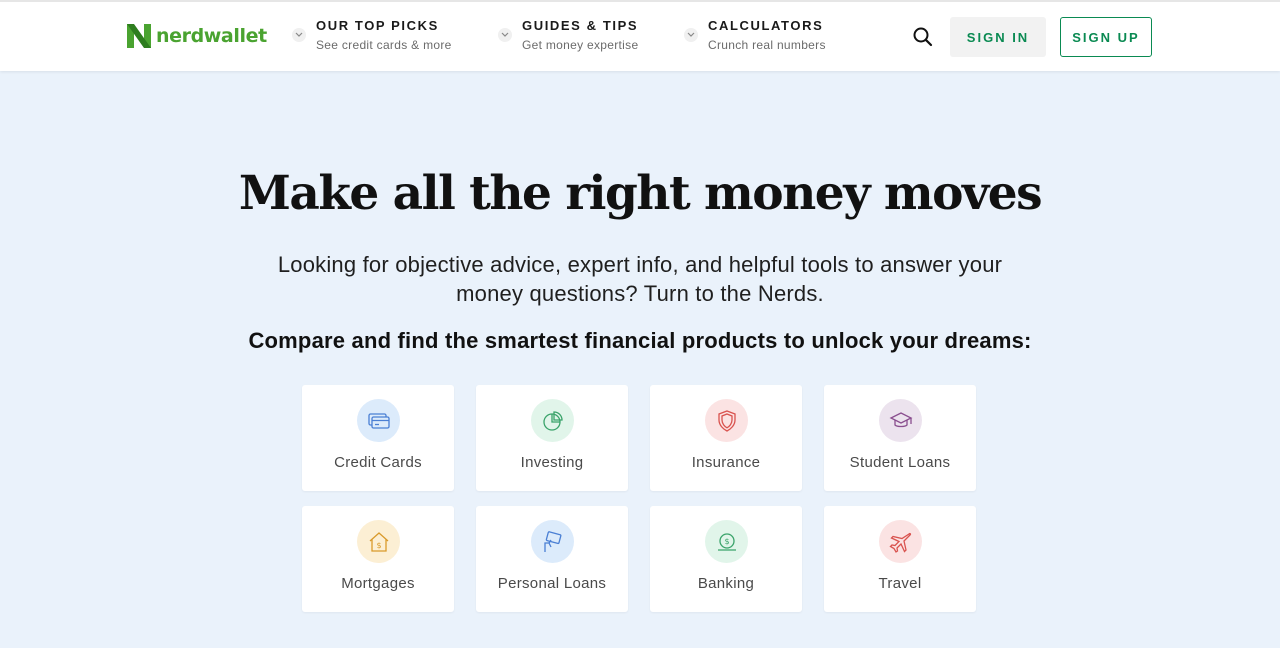 The height and width of the screenshot is (648, 1280). I want to click on category-tile-personal-loans: Personal Loans, so click(552, 559).